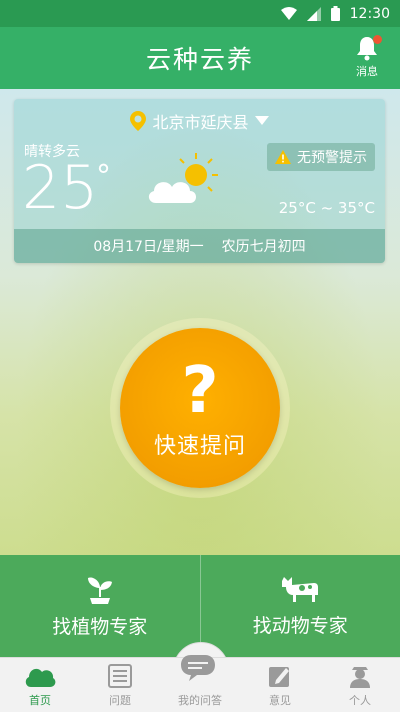  Describe the element at coordinates (367, 59) in the screenshot. I see `messages-button: 消息` at that location.